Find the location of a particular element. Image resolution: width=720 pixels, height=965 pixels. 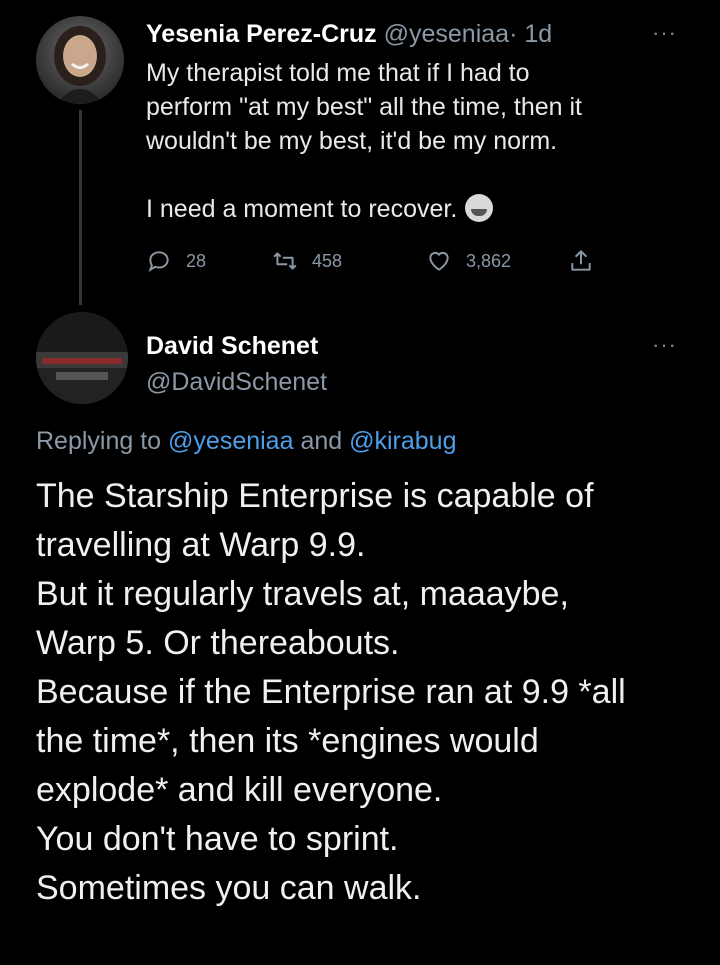

tweet-header: Yesenia Perez-Cruz @yeseniaa· 1d is located at coordinates (349, 34).